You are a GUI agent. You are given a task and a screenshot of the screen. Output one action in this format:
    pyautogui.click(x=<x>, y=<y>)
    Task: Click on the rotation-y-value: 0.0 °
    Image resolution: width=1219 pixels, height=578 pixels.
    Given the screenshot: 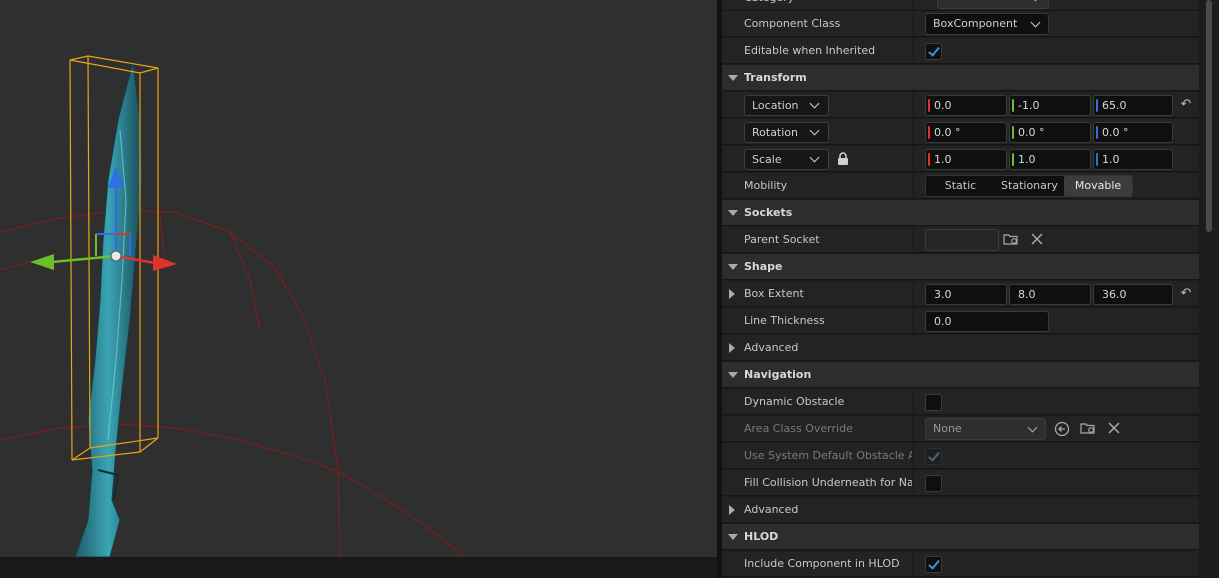 What is the action you would take?
    pyautogui.click(x=1031, y=132)
    